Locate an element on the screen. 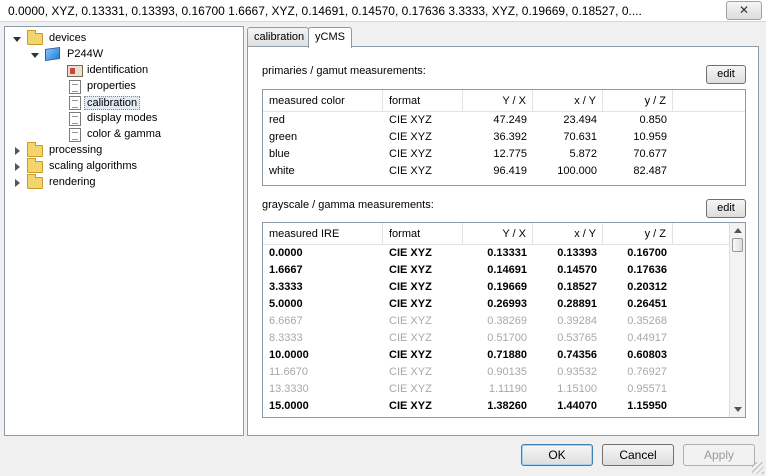 This screenshot has width=766, height=476. table-cell: 0.51700 is located at coordinates (507, 338).